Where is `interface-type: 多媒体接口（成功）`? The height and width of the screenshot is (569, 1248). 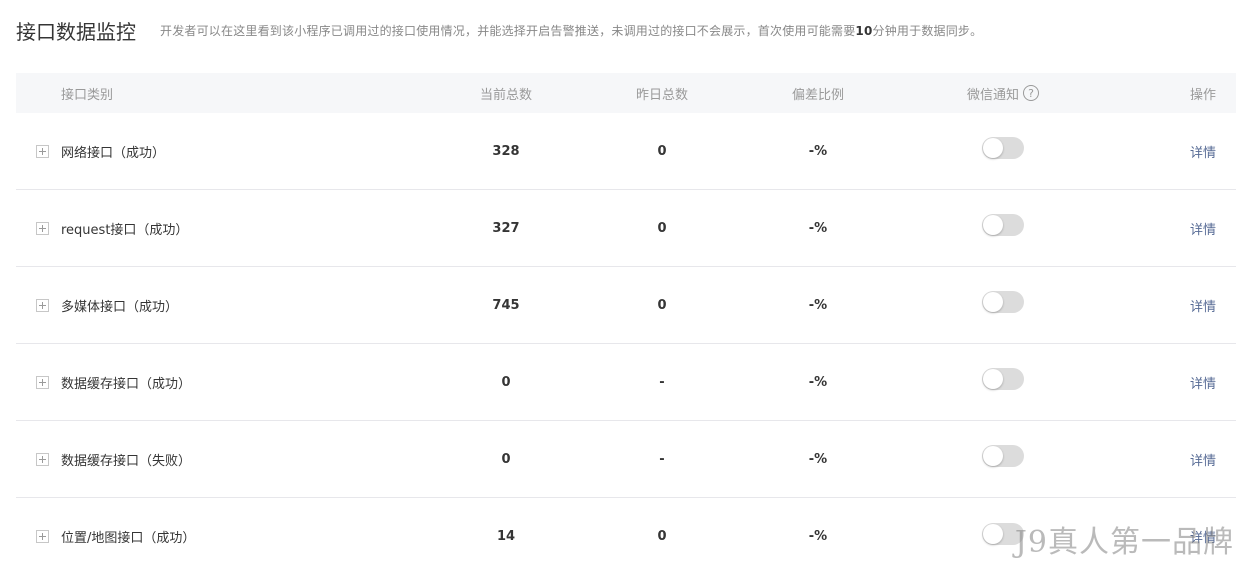
interface-type: 多媒体接口（成功） is located at coordinates (120, 307).